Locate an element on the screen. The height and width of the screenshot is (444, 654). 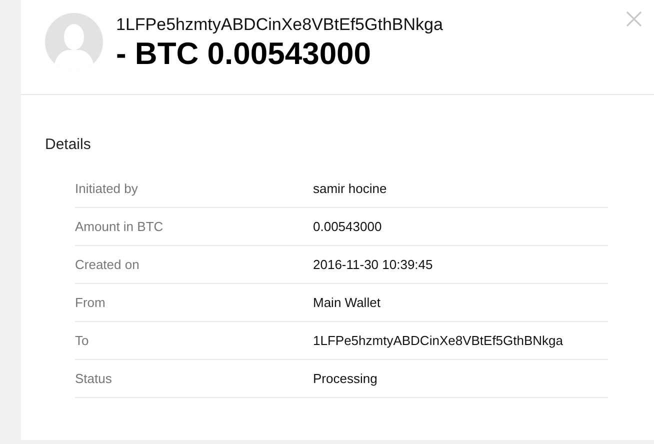
field-label: Amount in BTC is located at coordinates (119, 226).